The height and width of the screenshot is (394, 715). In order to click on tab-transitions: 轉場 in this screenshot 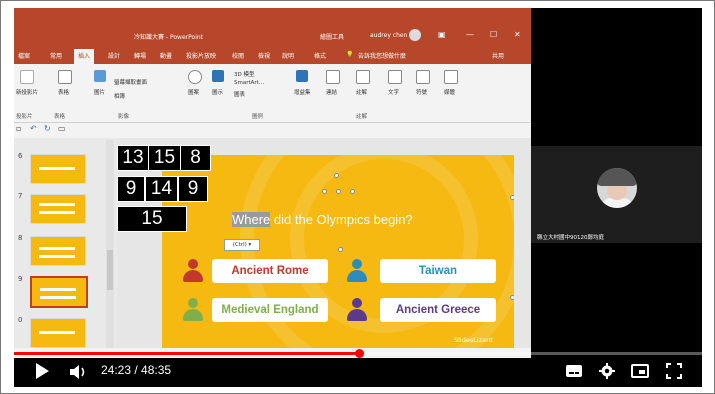, I will do `click(140, 55)`.